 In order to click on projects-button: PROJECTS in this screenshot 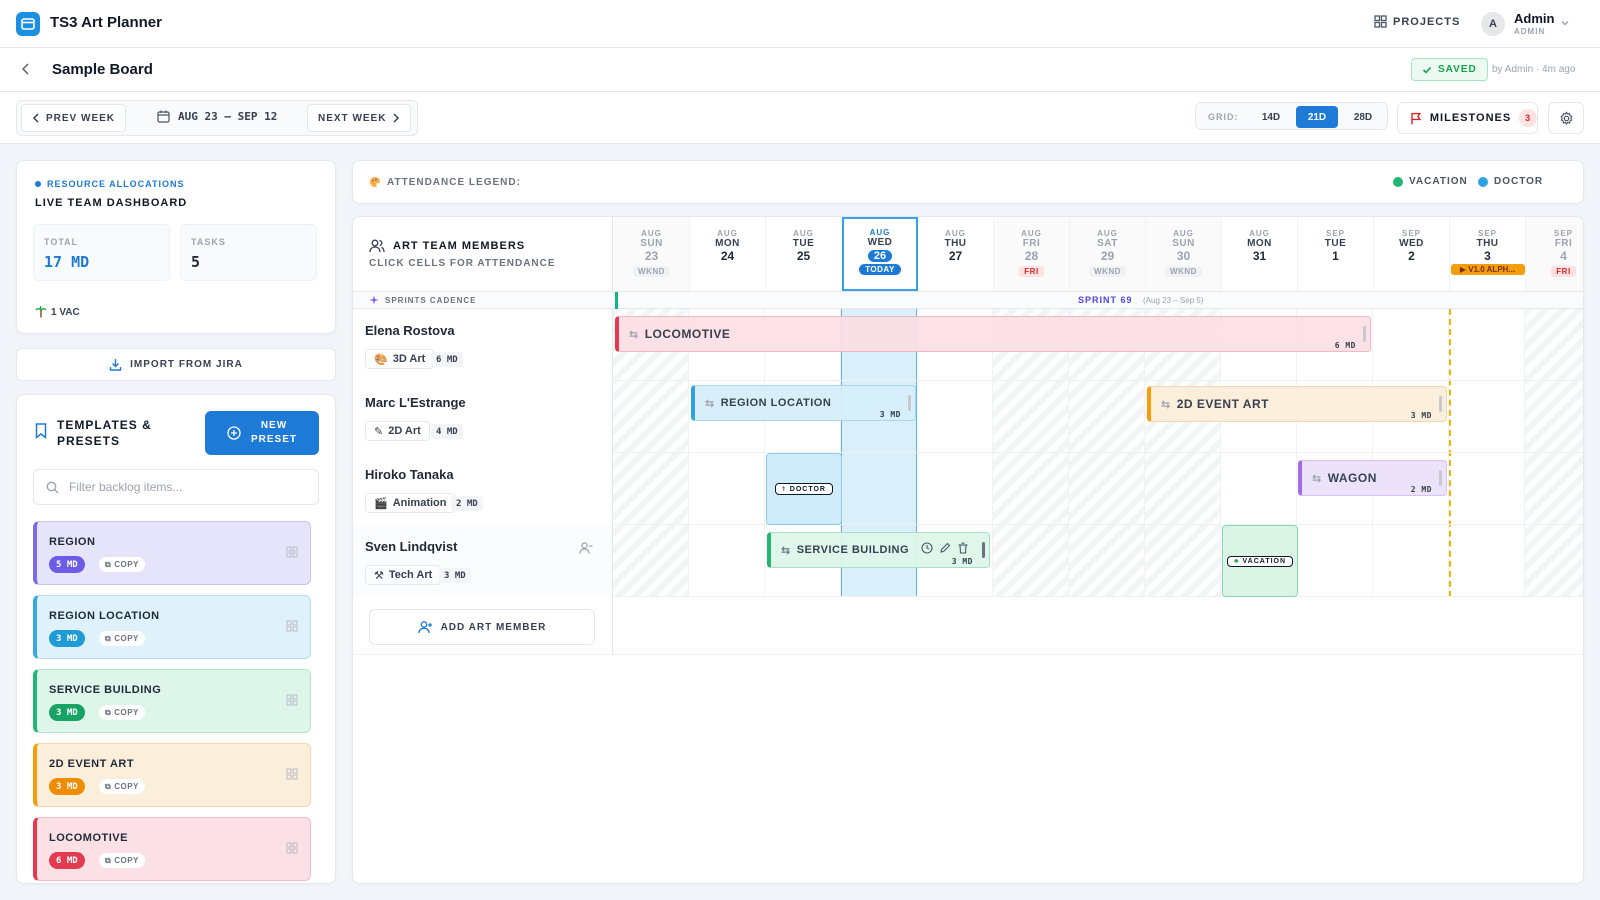, I will do `click(1417, 21)`.